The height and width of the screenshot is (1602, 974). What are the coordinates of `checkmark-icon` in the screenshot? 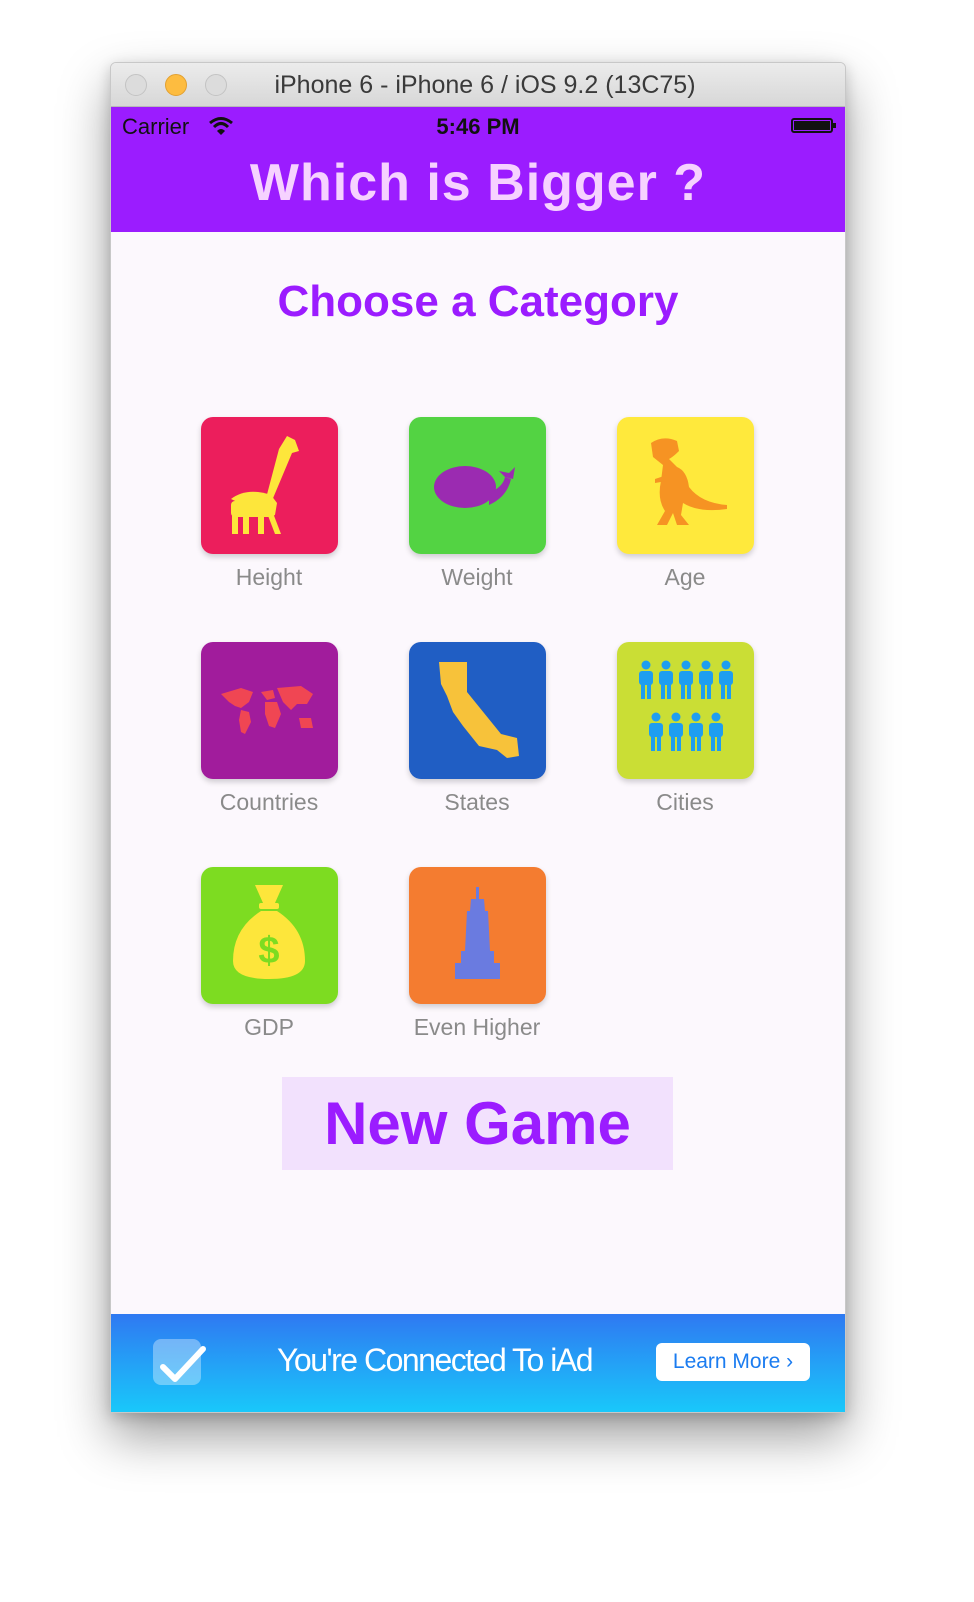 It's located at (179, 1362).